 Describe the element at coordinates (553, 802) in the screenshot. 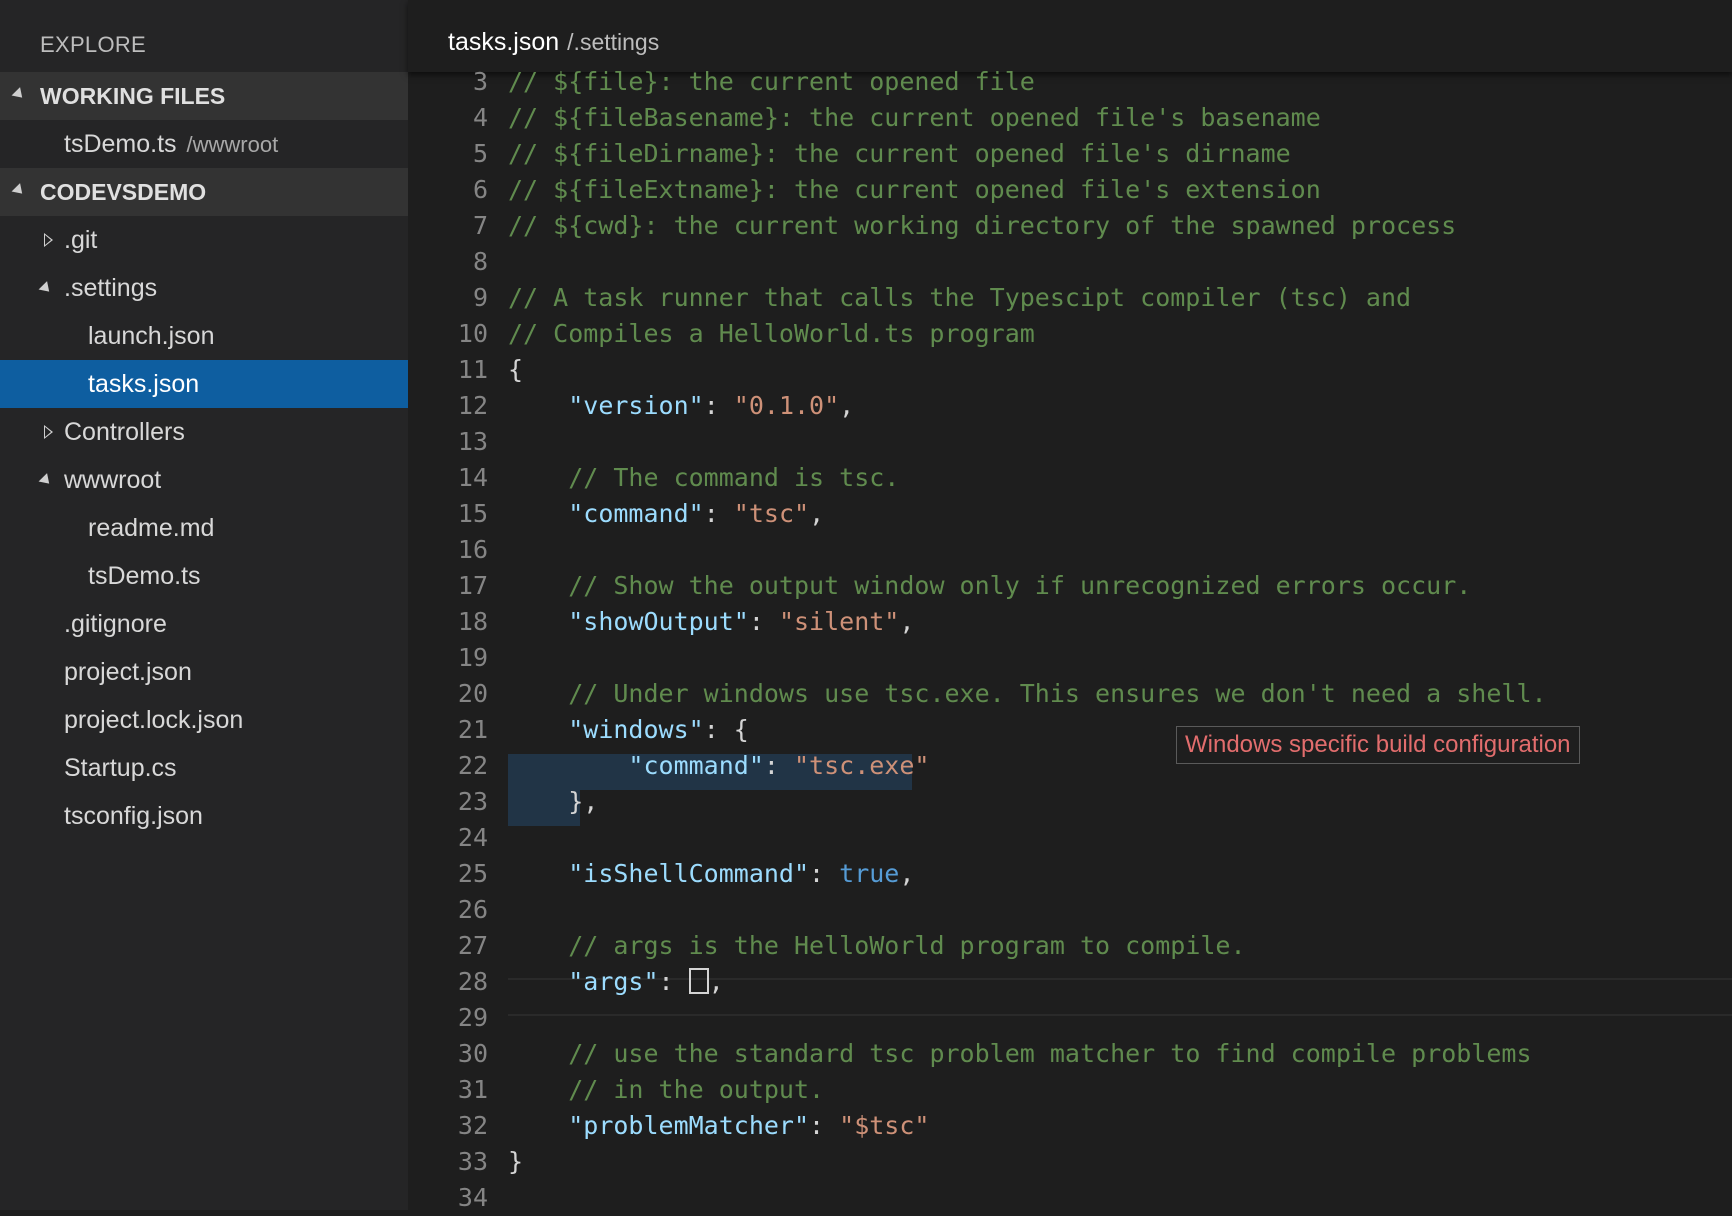

I see `line-text: },` at that location.